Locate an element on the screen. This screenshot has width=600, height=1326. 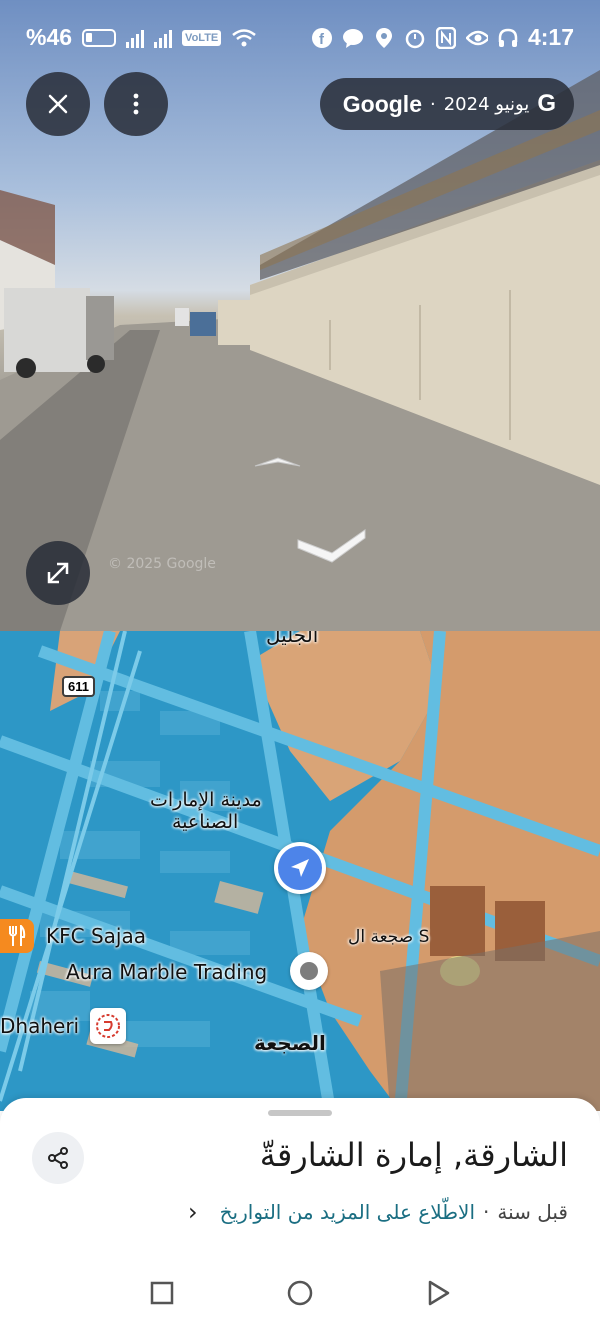
wifi-icon is located at coordinates (244, 37).